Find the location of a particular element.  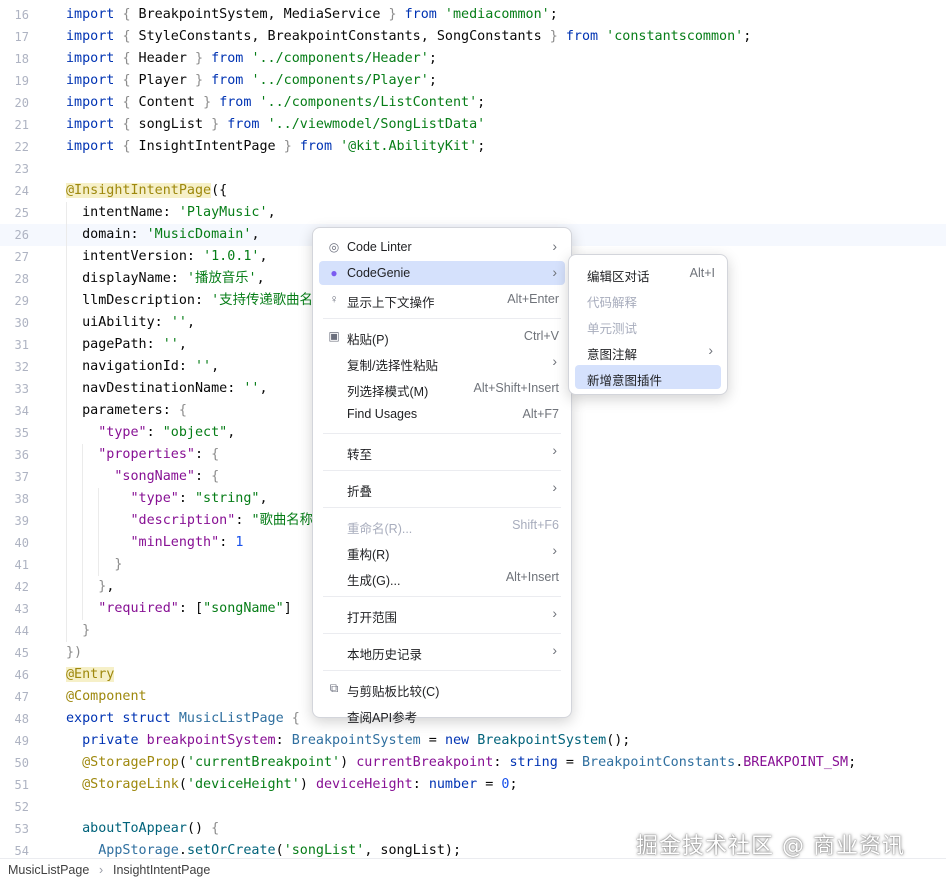

indent-guide is located at coordinates (82, 532).